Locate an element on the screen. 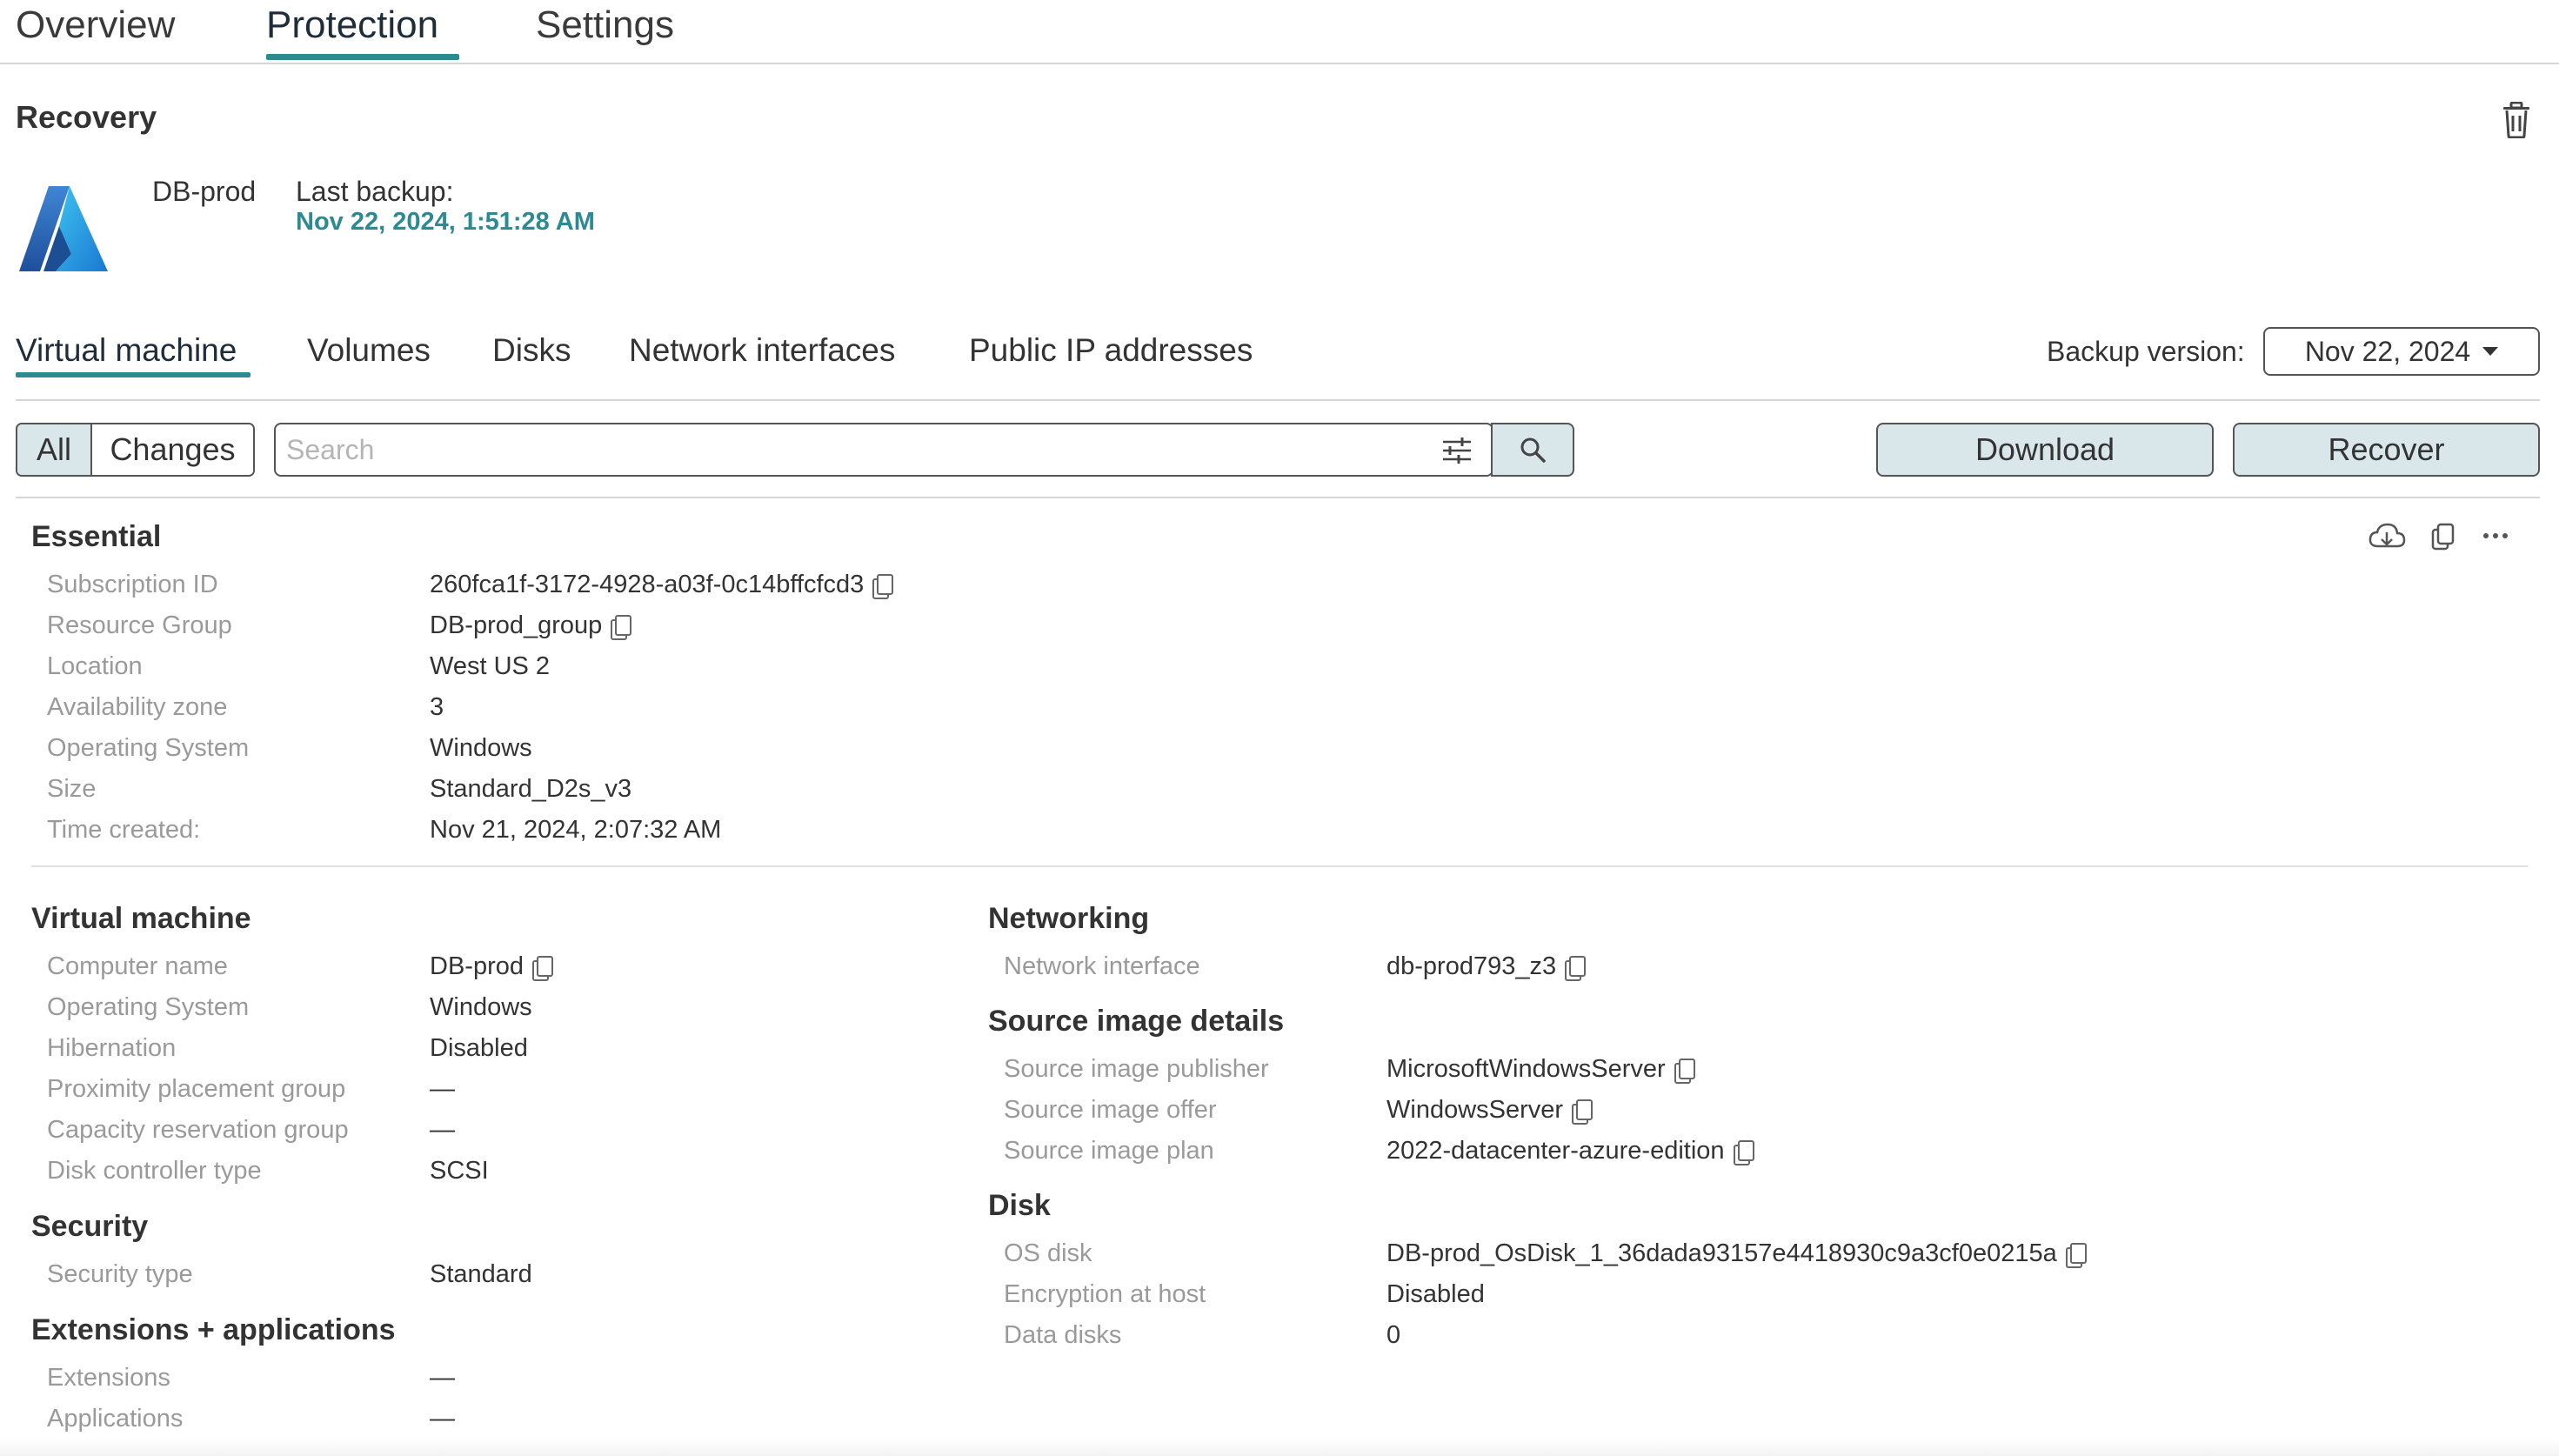 Image resolution: width=2559 pixels, height=1456 pixels. recover-button: Recover is located at coordinates (2386, 450).